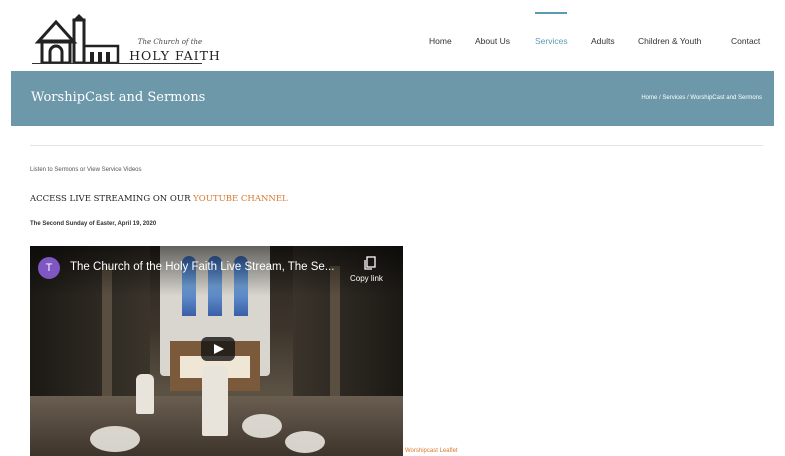 This screenshot has width=785, height=456. I want to click on live-streaming-prefix: ACCESS LIVE STREAMING ON OUR, so click(112, 199).